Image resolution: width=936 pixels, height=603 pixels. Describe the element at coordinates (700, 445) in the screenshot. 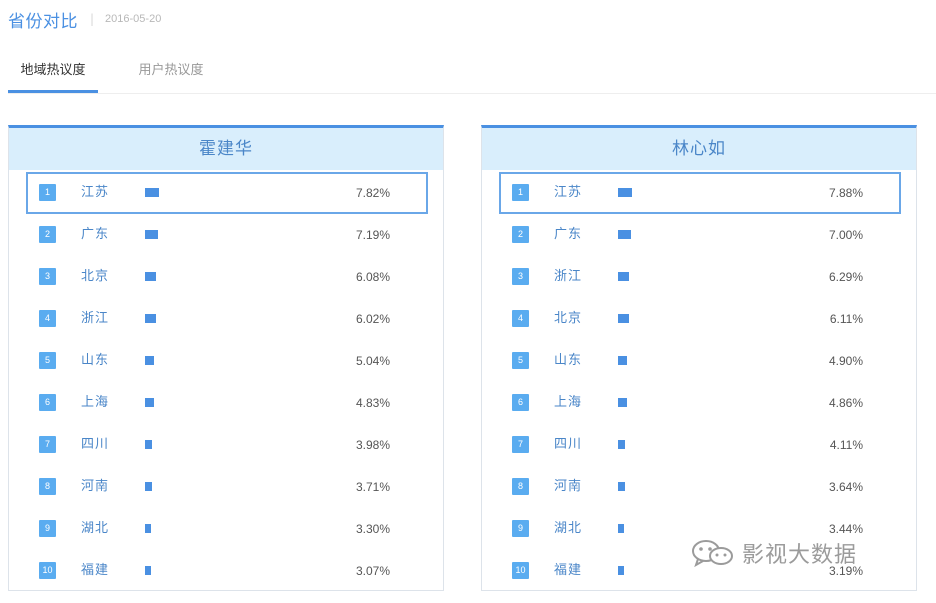

I see `ranking-row: 7 四川 4.11%` at that location.